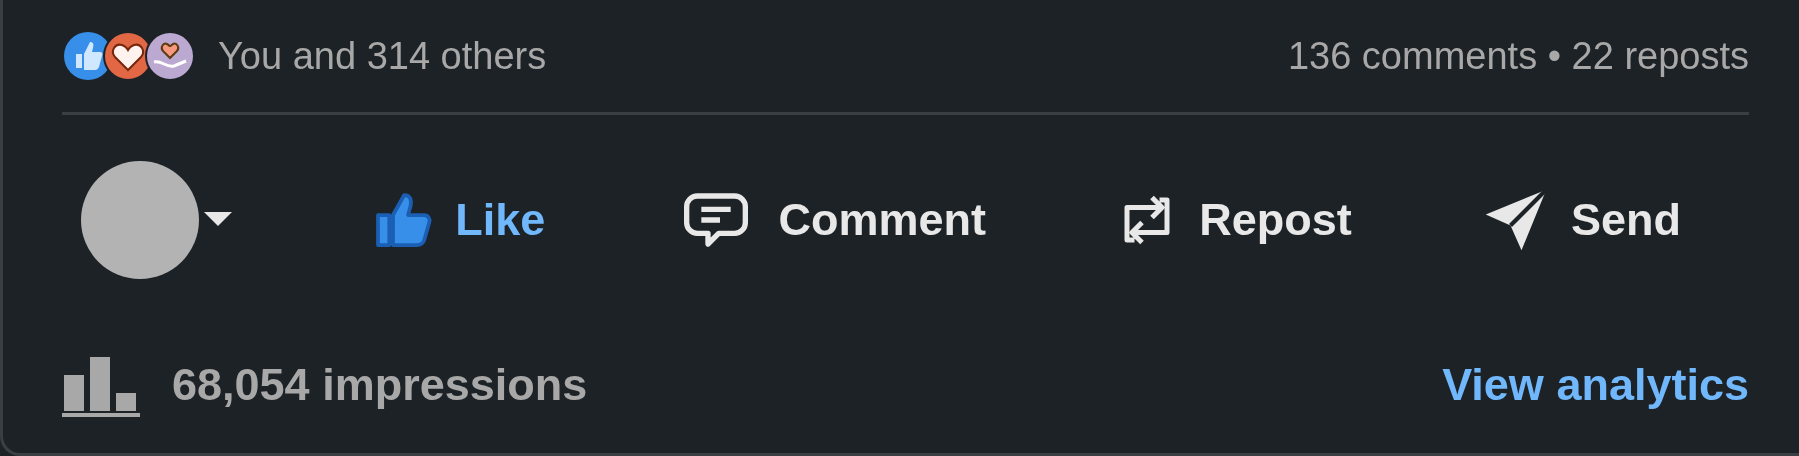  I want to click on impressions-count: 68,054 impressions, so click(380, 385).